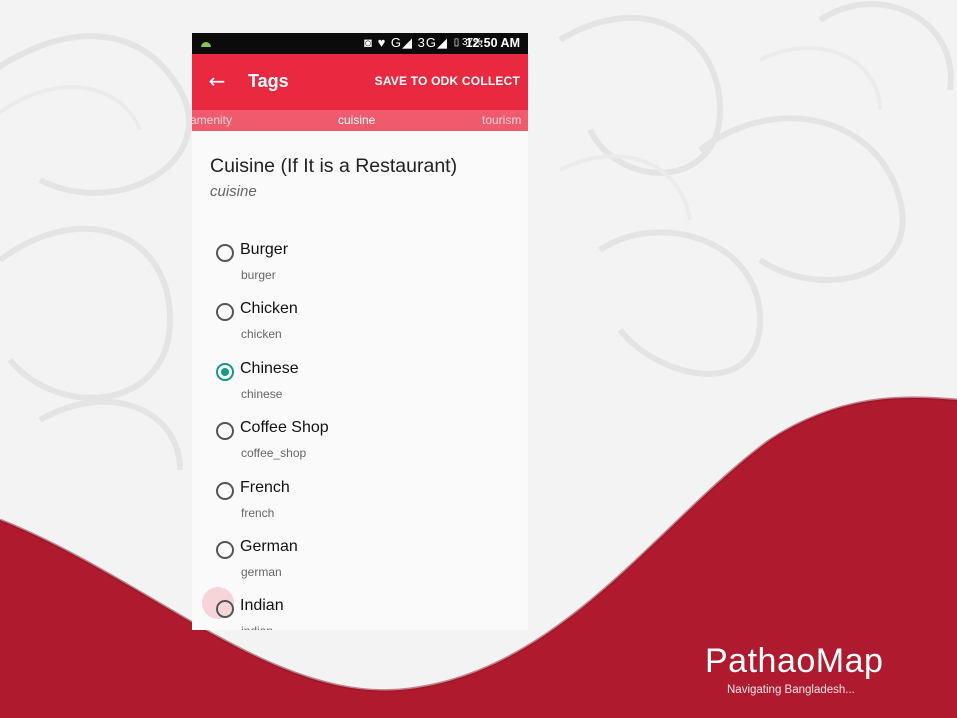  I want to click on option-german: German german, so click(361, 561).